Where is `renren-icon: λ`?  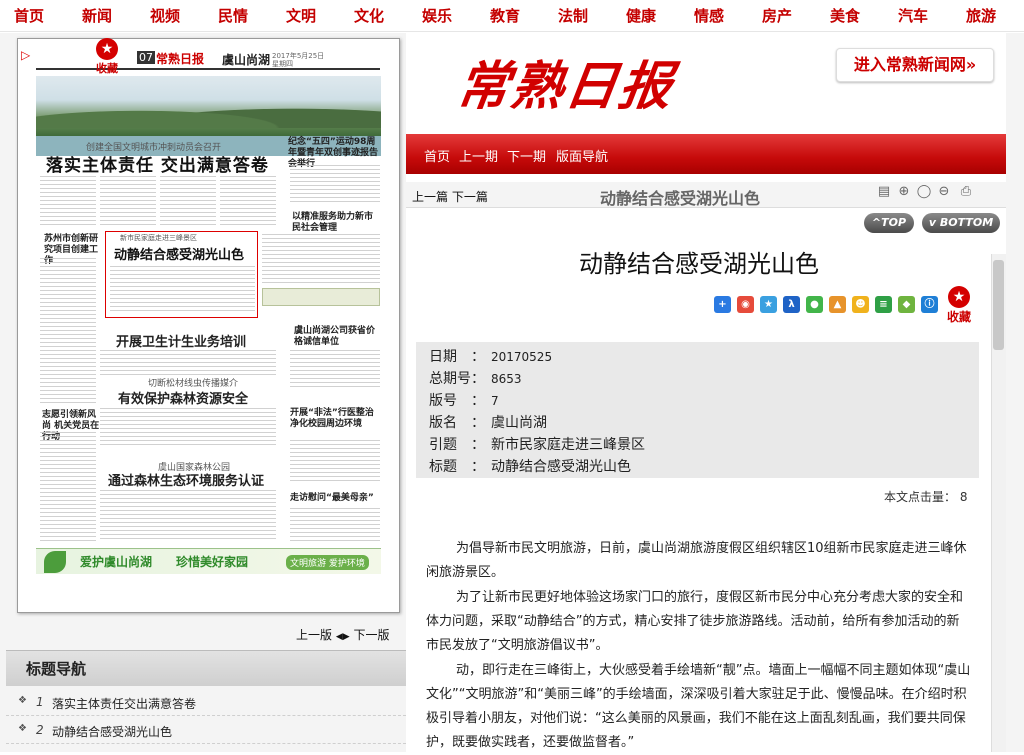
renren-icon: λ is located at coordinates (791, 304).